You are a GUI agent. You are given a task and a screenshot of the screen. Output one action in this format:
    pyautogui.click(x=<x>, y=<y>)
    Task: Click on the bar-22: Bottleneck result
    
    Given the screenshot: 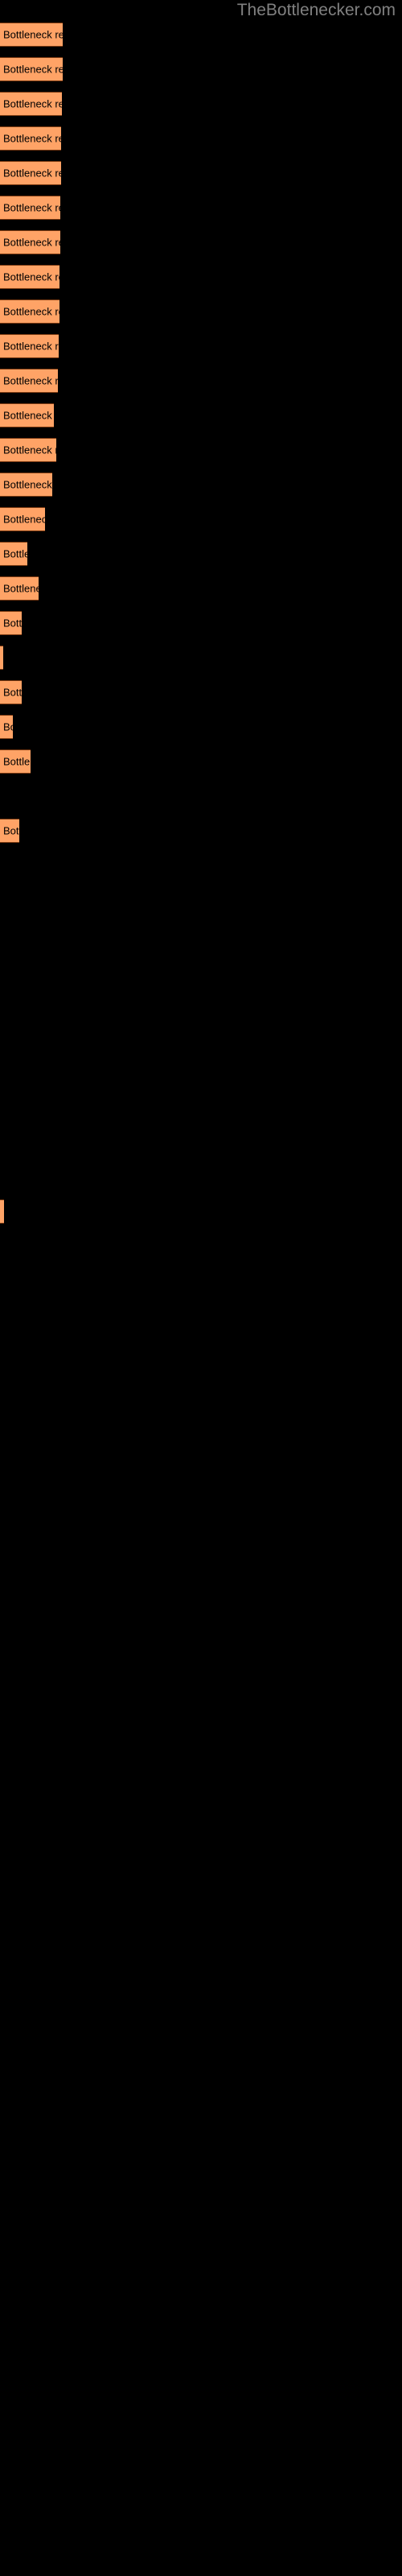 What is the action you would take?
    pyautogui.click(x=15, y=761)
    